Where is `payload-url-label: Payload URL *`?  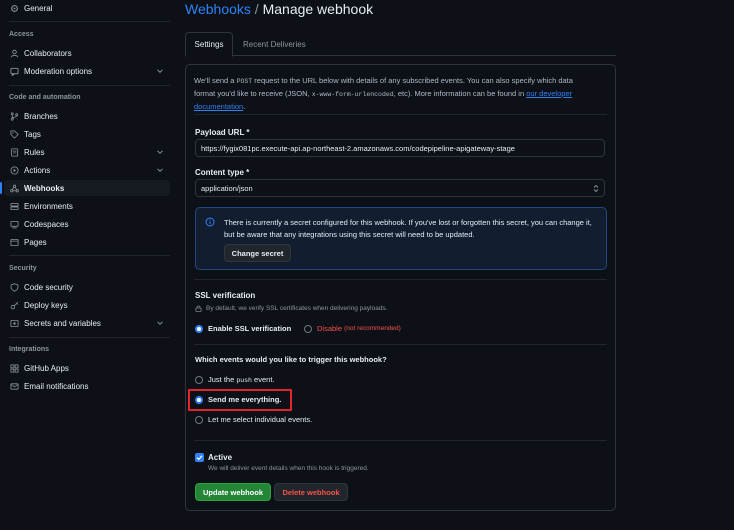 payload-url-label: Payload URL * is located at coordinates (222, 132).